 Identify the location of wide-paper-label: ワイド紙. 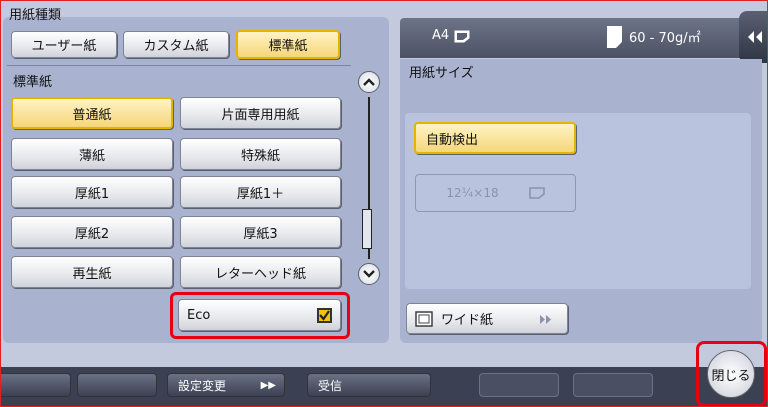
(467, 320).